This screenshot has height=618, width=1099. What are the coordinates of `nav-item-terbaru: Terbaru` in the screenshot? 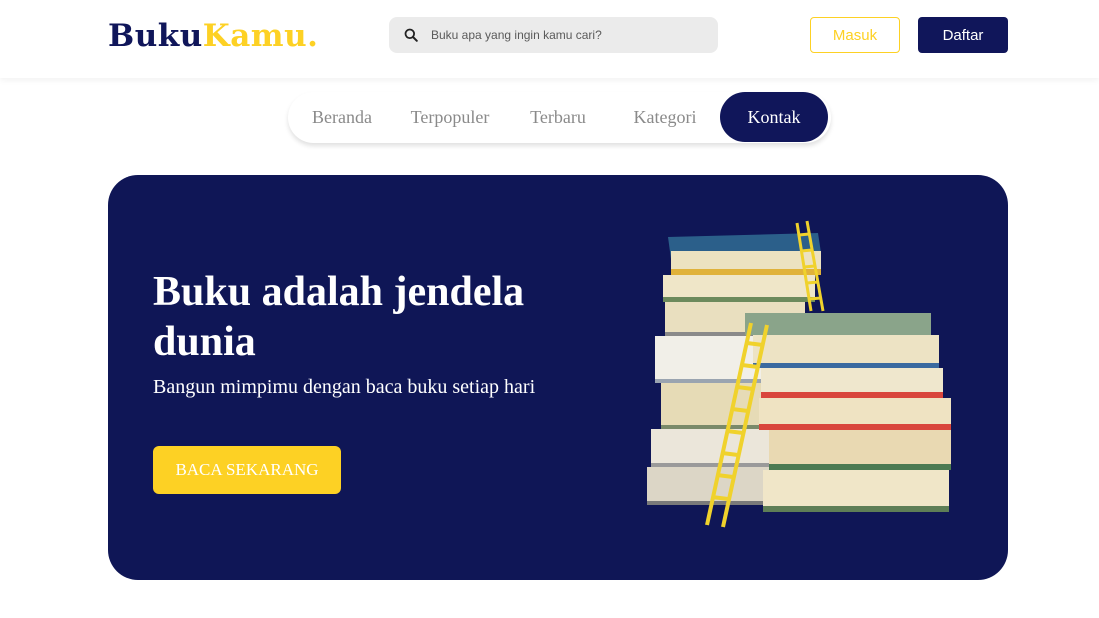 It's located at (558, 117).